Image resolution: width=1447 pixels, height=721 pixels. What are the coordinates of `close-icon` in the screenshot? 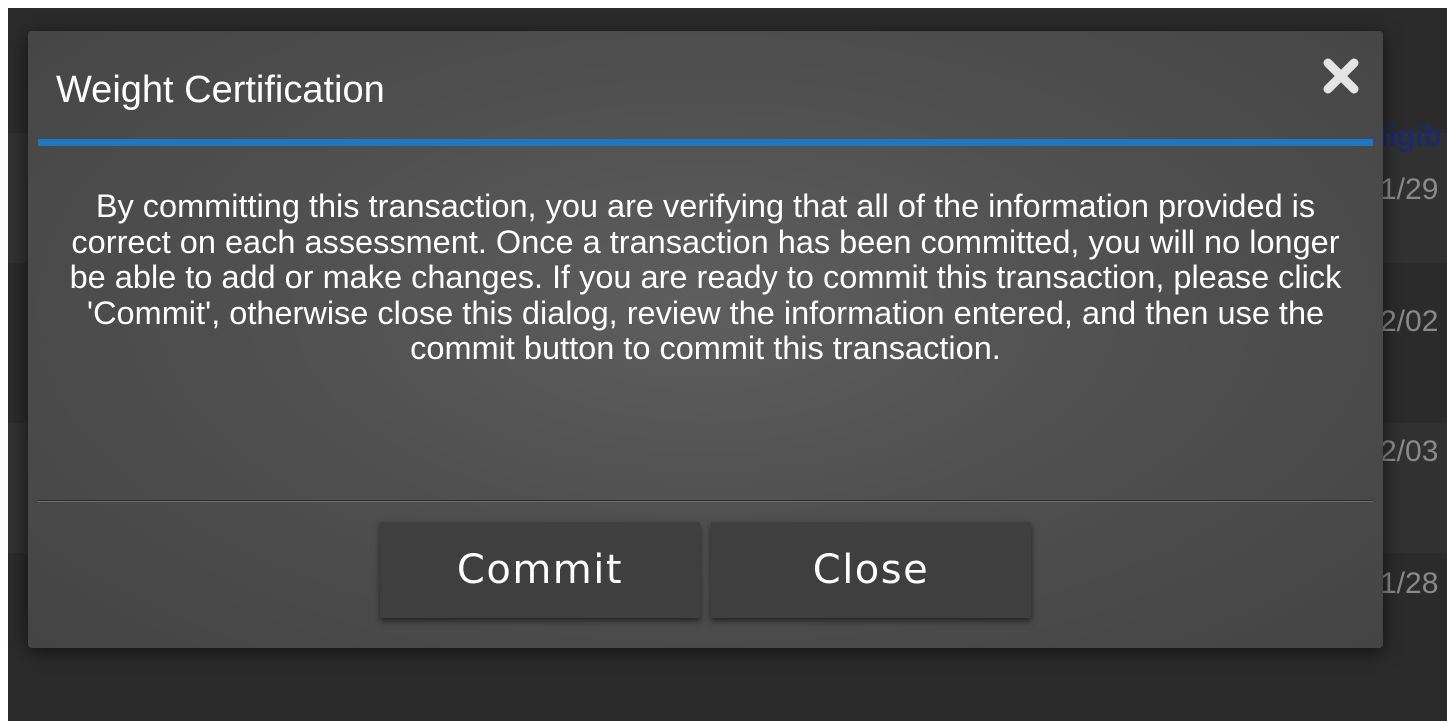 It's located at (1341, 76).